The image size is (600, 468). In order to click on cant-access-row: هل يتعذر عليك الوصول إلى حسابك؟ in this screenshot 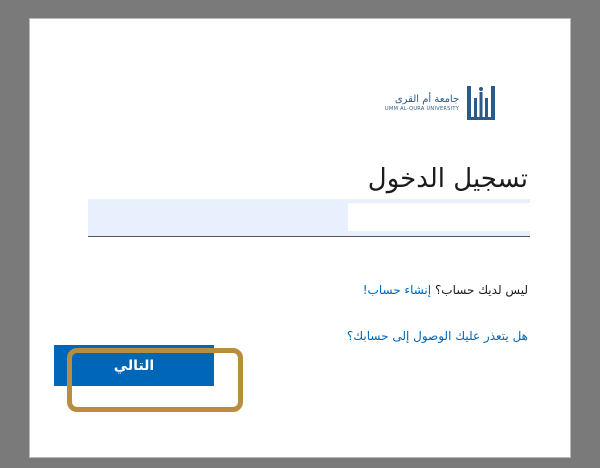, I will do `click(437, 336)`.